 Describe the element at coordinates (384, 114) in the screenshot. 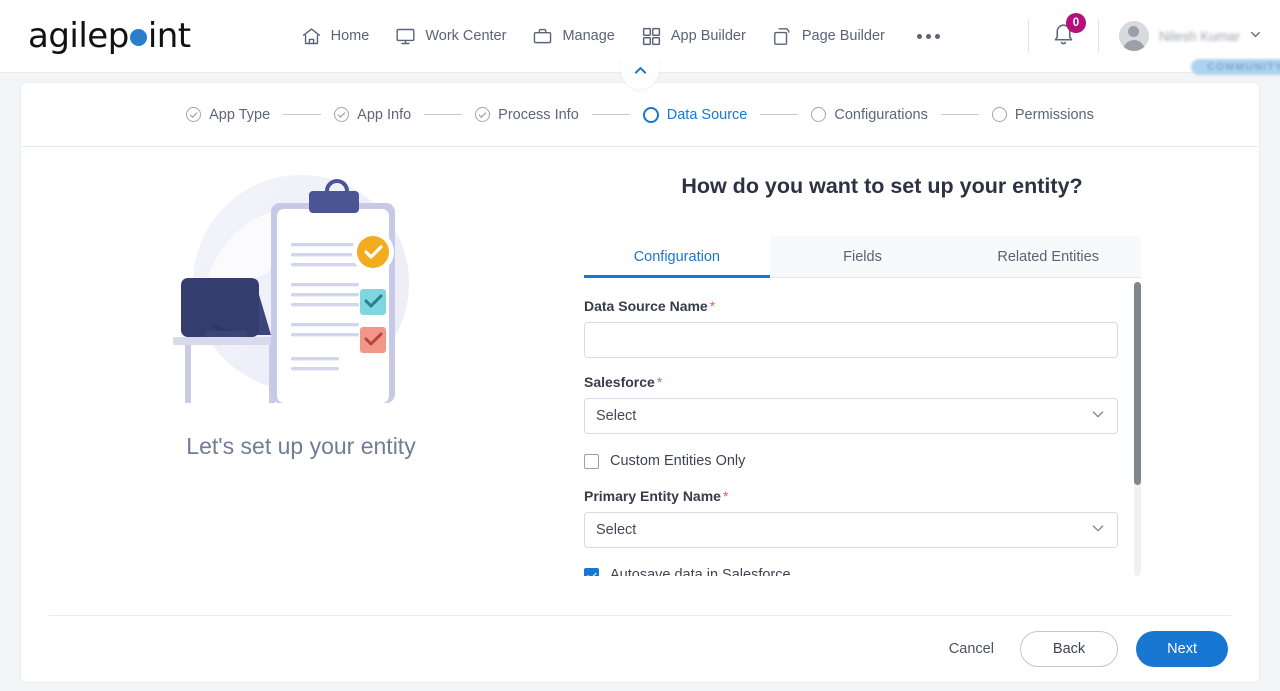

I see `step-label: App Info` at that location.